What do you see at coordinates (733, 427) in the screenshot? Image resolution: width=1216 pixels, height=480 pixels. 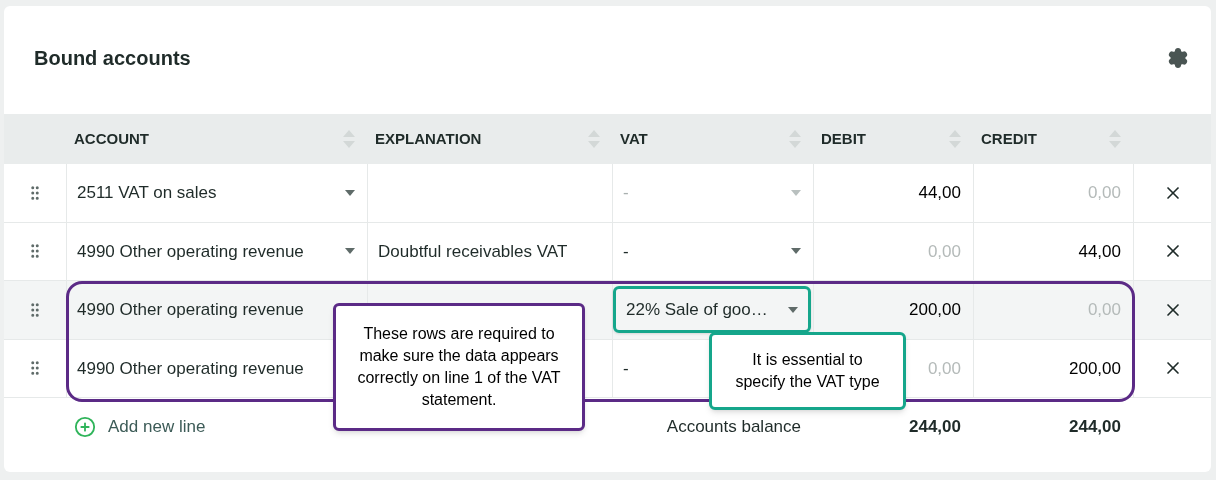 I see `balance-label: Accounts balance` at bounding box center [733, 427].